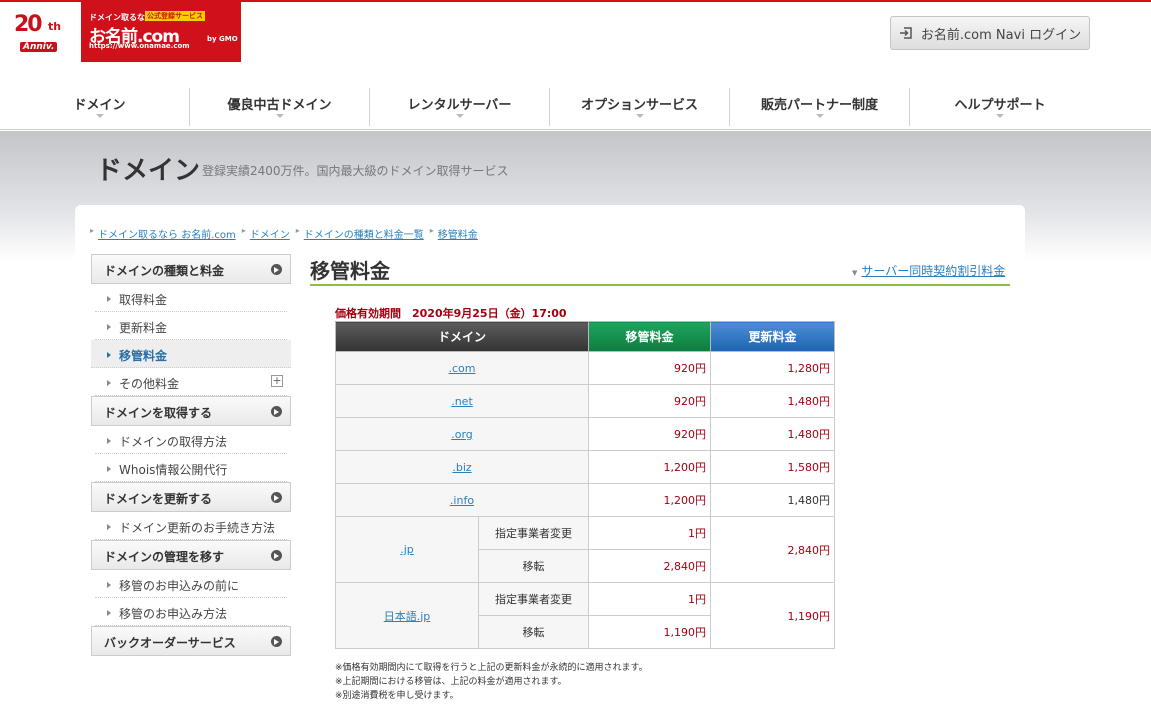 The width and height of the screenshot is (1151, 706). I want to click on sidebar-item-transfer-price: 移管料金, so click(191, 354).